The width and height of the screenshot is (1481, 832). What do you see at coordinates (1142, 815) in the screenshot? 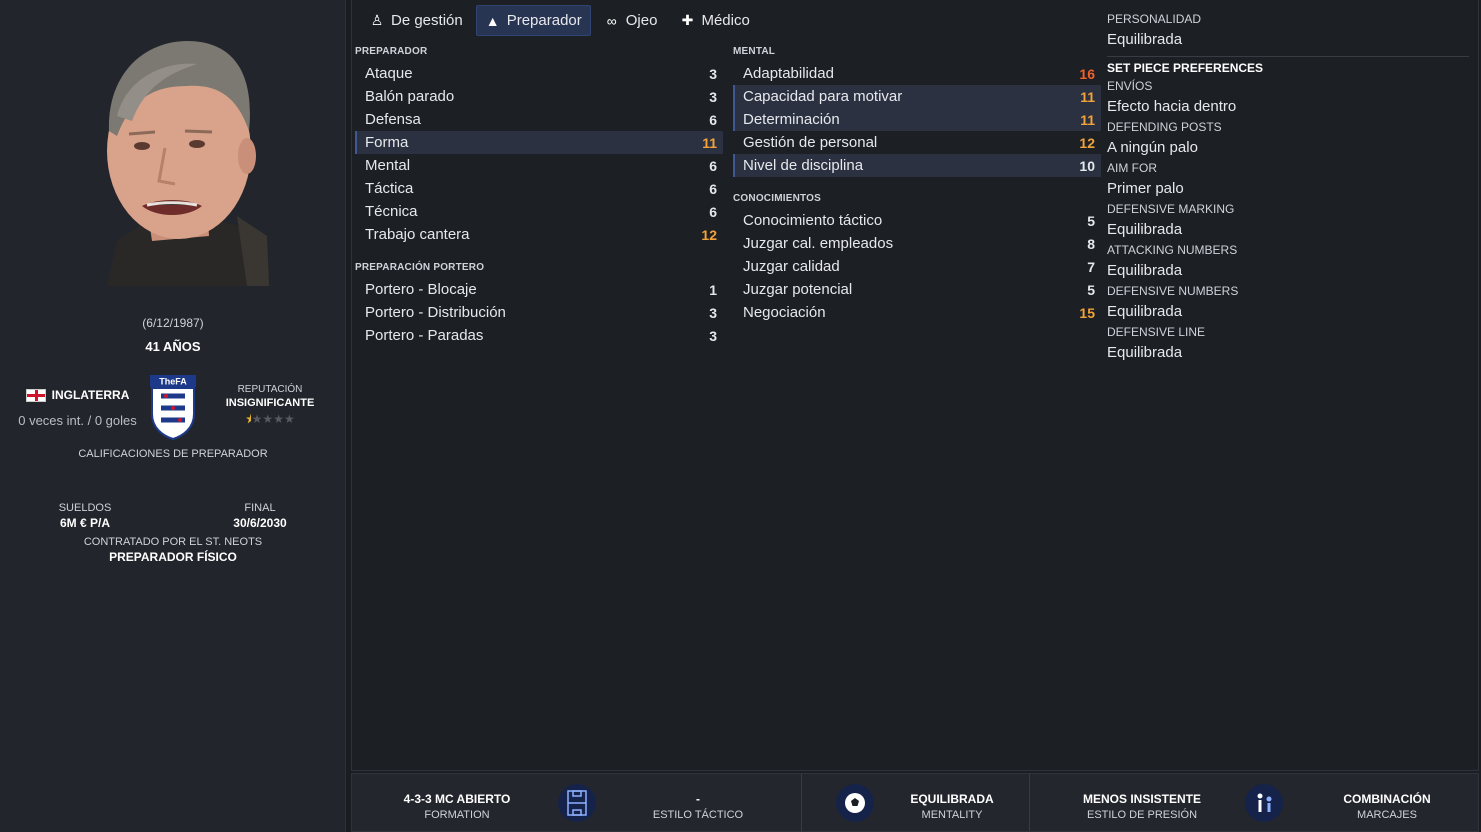
I see `pressing-style-label: ESTILO DE PRESIÓN` at bounding box center [1142, 815].